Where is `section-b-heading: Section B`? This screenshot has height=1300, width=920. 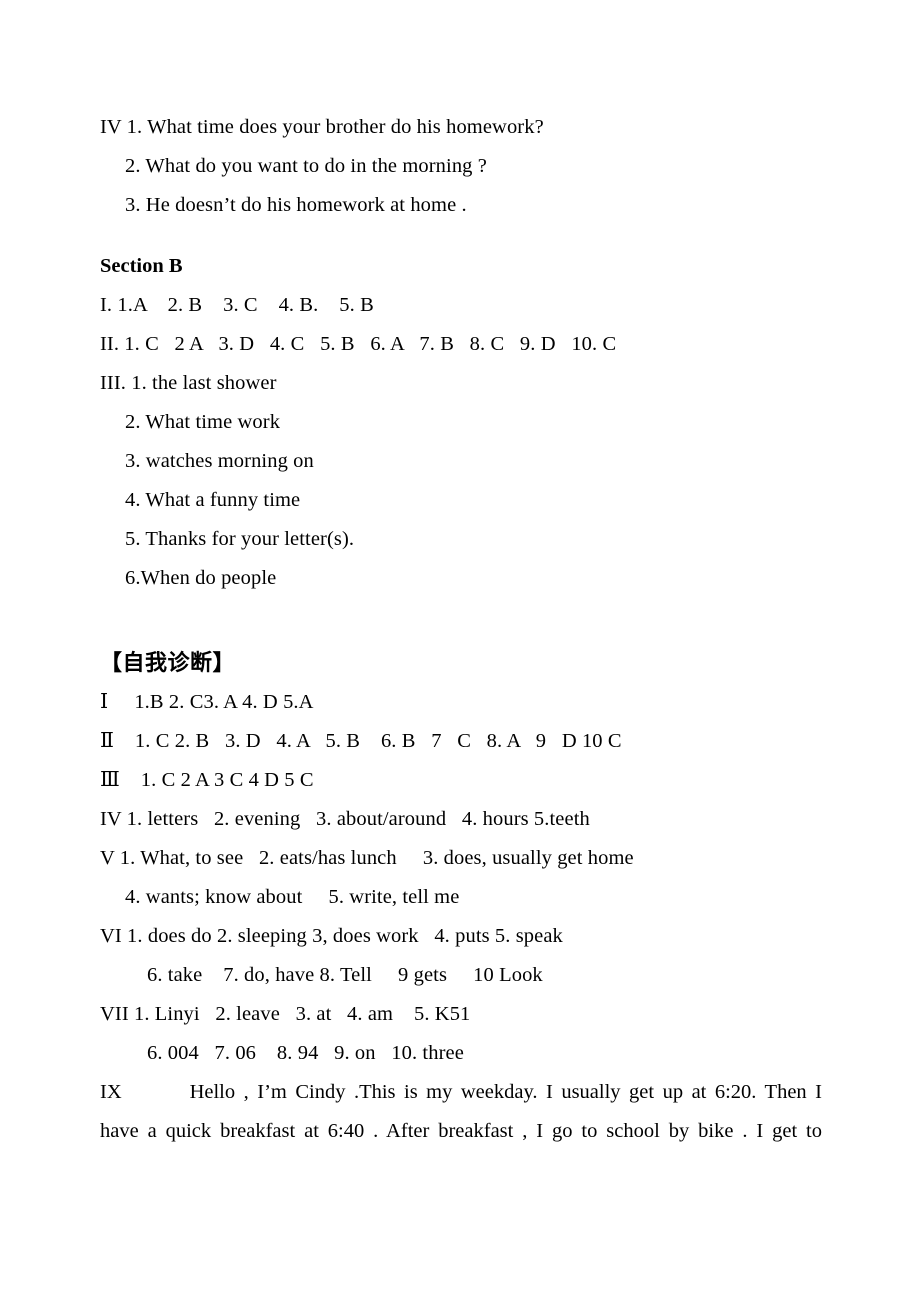 section-b-heading: Section B is located at coordinates (141, 266).